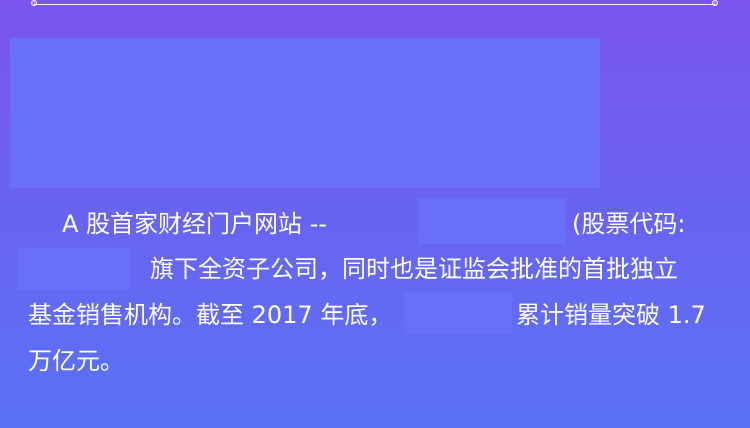 This screenshot has width=750, height=428. Describe the element at coordinates (34, 3) in the screenshot. I see `divider-left-dot-icon` at that location.